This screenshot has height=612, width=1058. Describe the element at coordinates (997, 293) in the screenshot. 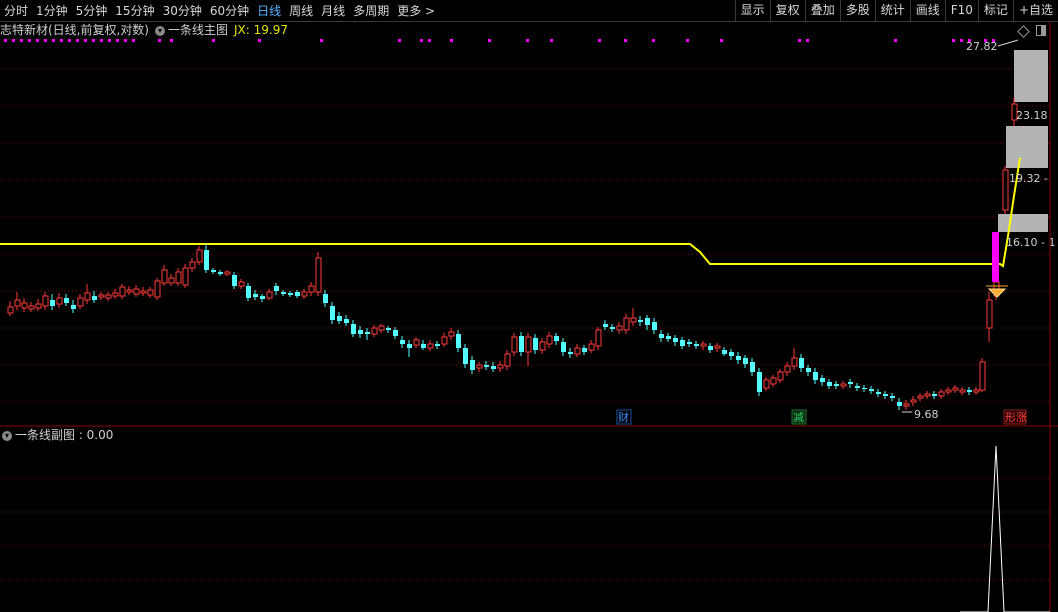

I see `gem-marker-icon` at that location.